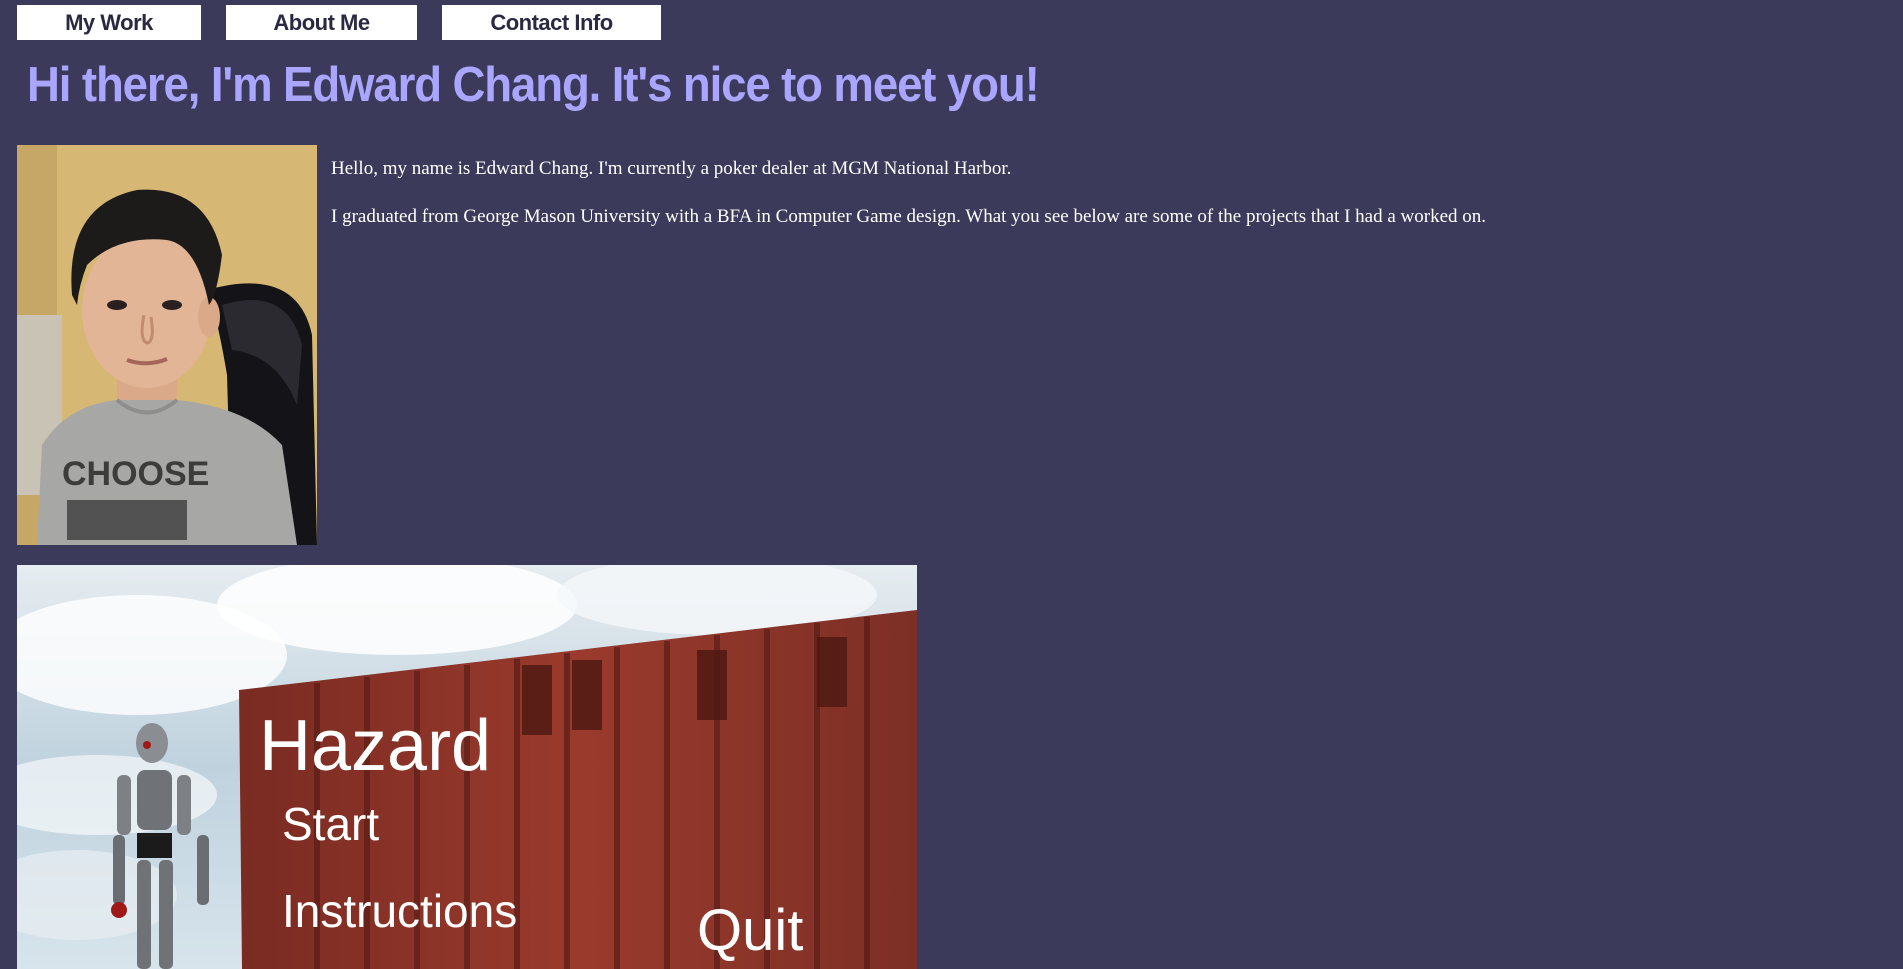  Describe the element at coordinates (551, 22) in the screenshot. I see `nav-contact-info-button: Contact Info` at that location.